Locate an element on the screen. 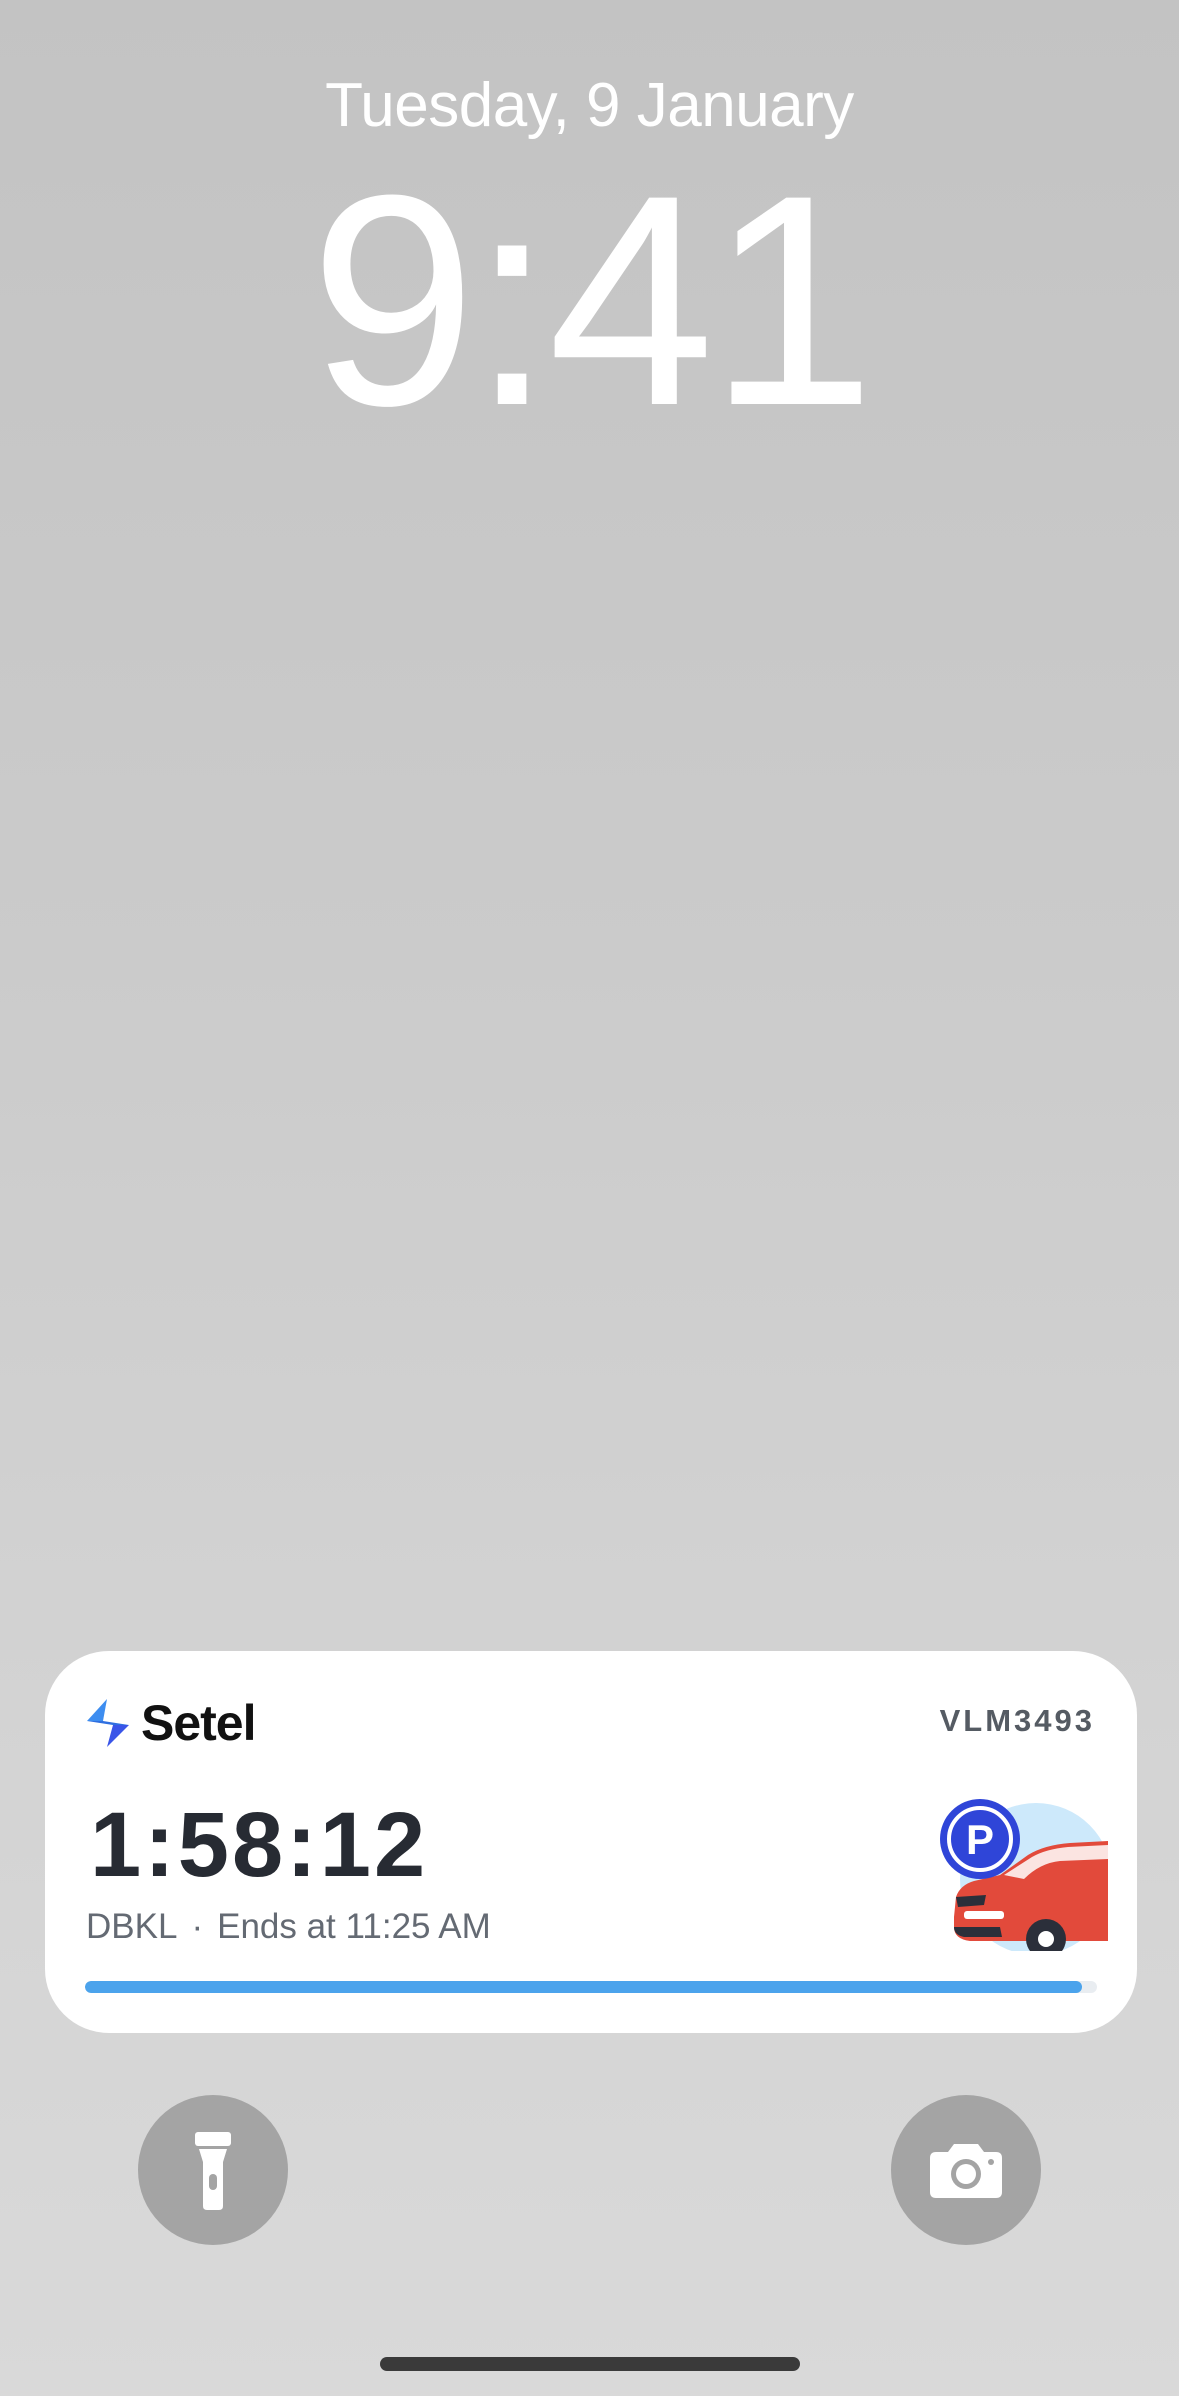  flashlight-icon is located at coordinates (213, 2171).